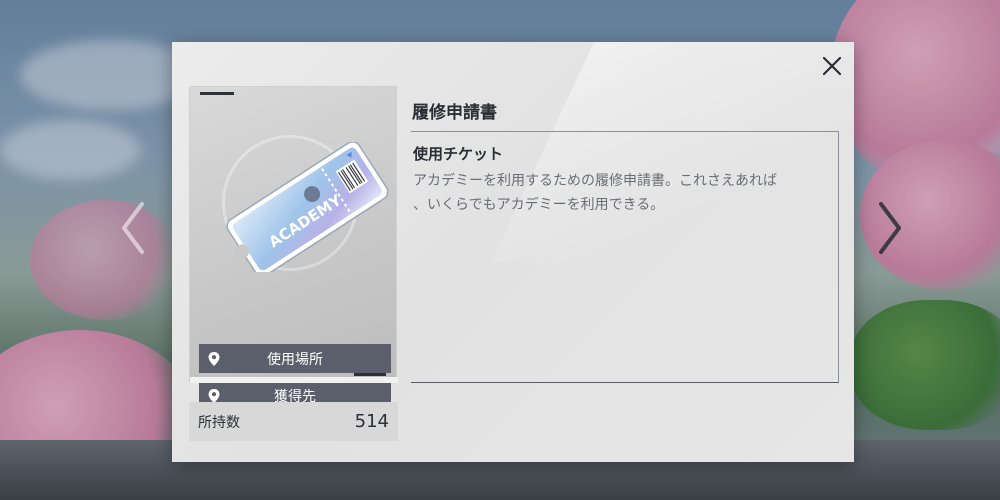 The image size is (1000, 500). Describe the element at coordinates (293, 421) in the screenshot. I see `owned-count-box: 所持数 514` at that location.